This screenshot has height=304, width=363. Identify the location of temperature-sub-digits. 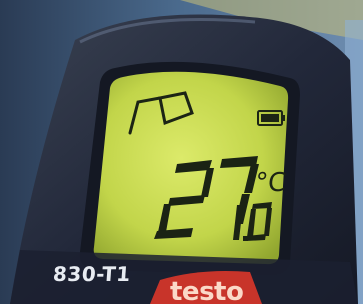
(252, 221).